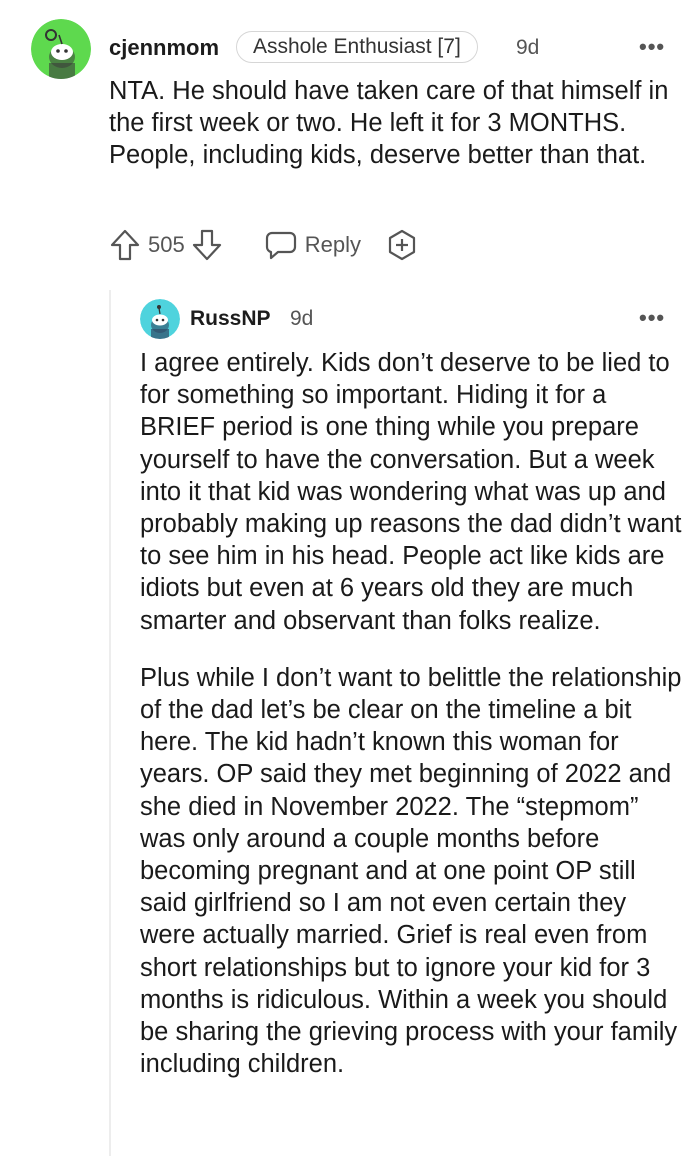  I want to click on upvote-button, so click(125, 245).